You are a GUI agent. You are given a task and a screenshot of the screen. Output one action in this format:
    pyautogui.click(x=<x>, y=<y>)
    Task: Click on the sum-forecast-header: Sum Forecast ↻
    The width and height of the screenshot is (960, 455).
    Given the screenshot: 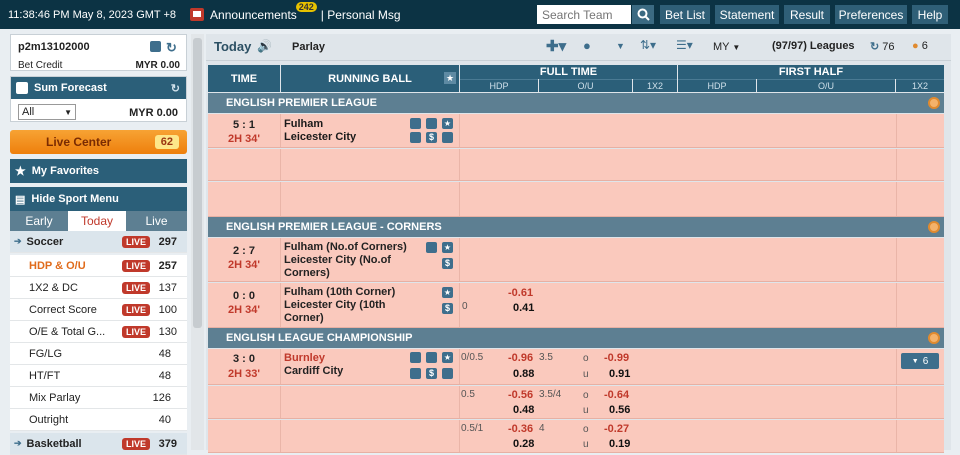 What is the action you would take?
    pyautogui.click(x=98, y=88)
    